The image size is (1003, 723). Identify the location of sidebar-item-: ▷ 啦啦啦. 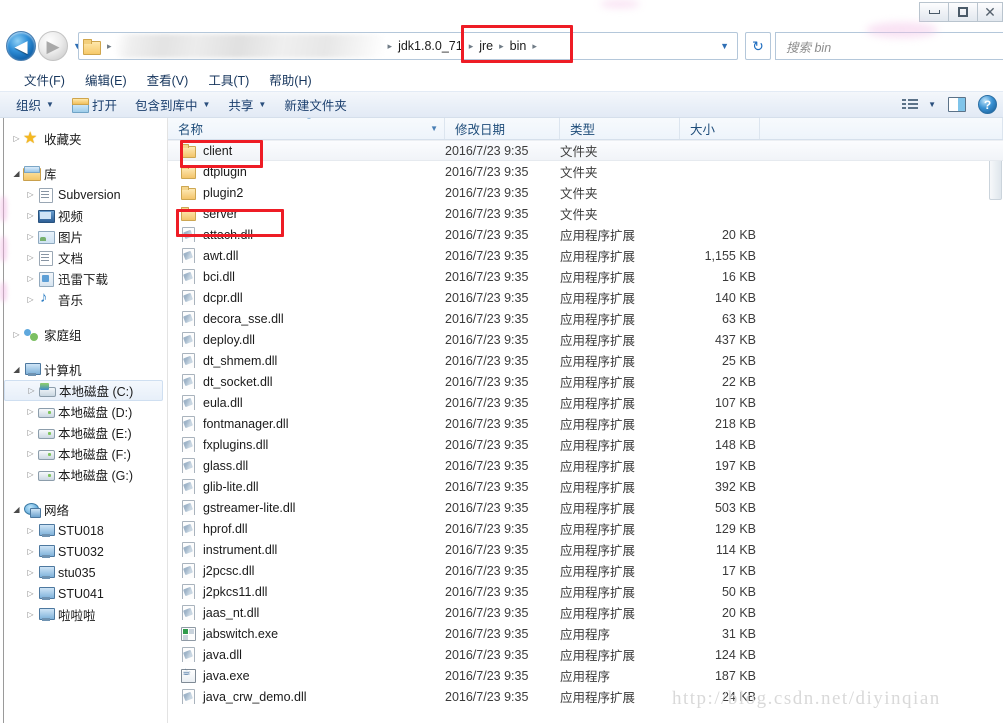
(83, 614).